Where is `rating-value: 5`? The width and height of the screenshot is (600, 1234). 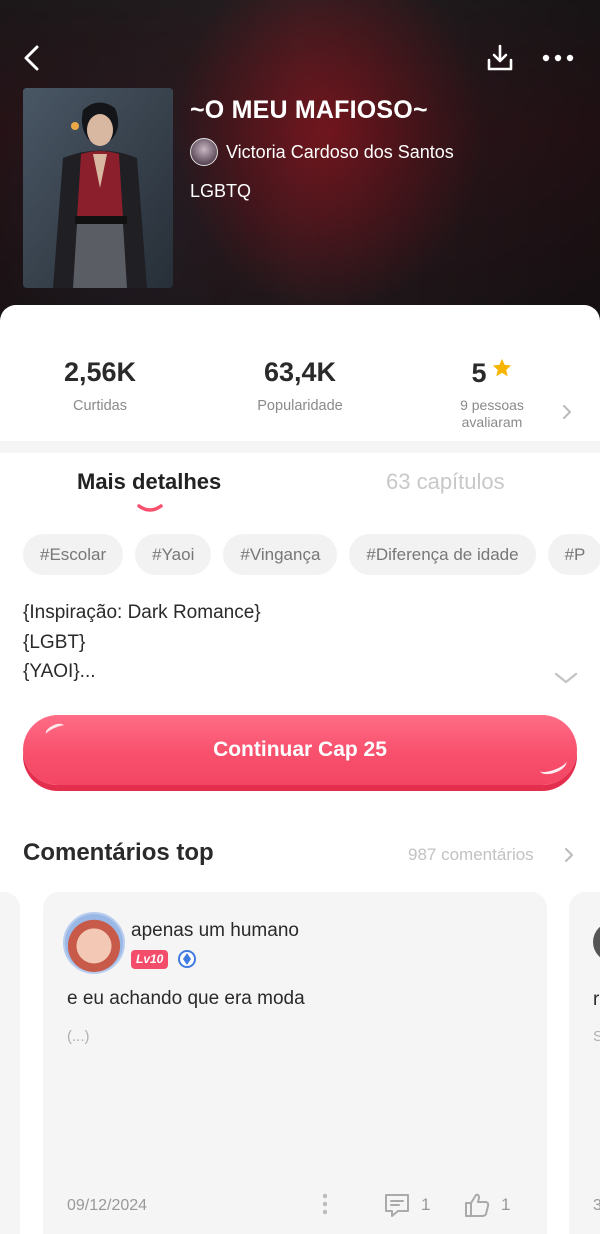
rating-value: 5 is located at coordinates (479, 373).